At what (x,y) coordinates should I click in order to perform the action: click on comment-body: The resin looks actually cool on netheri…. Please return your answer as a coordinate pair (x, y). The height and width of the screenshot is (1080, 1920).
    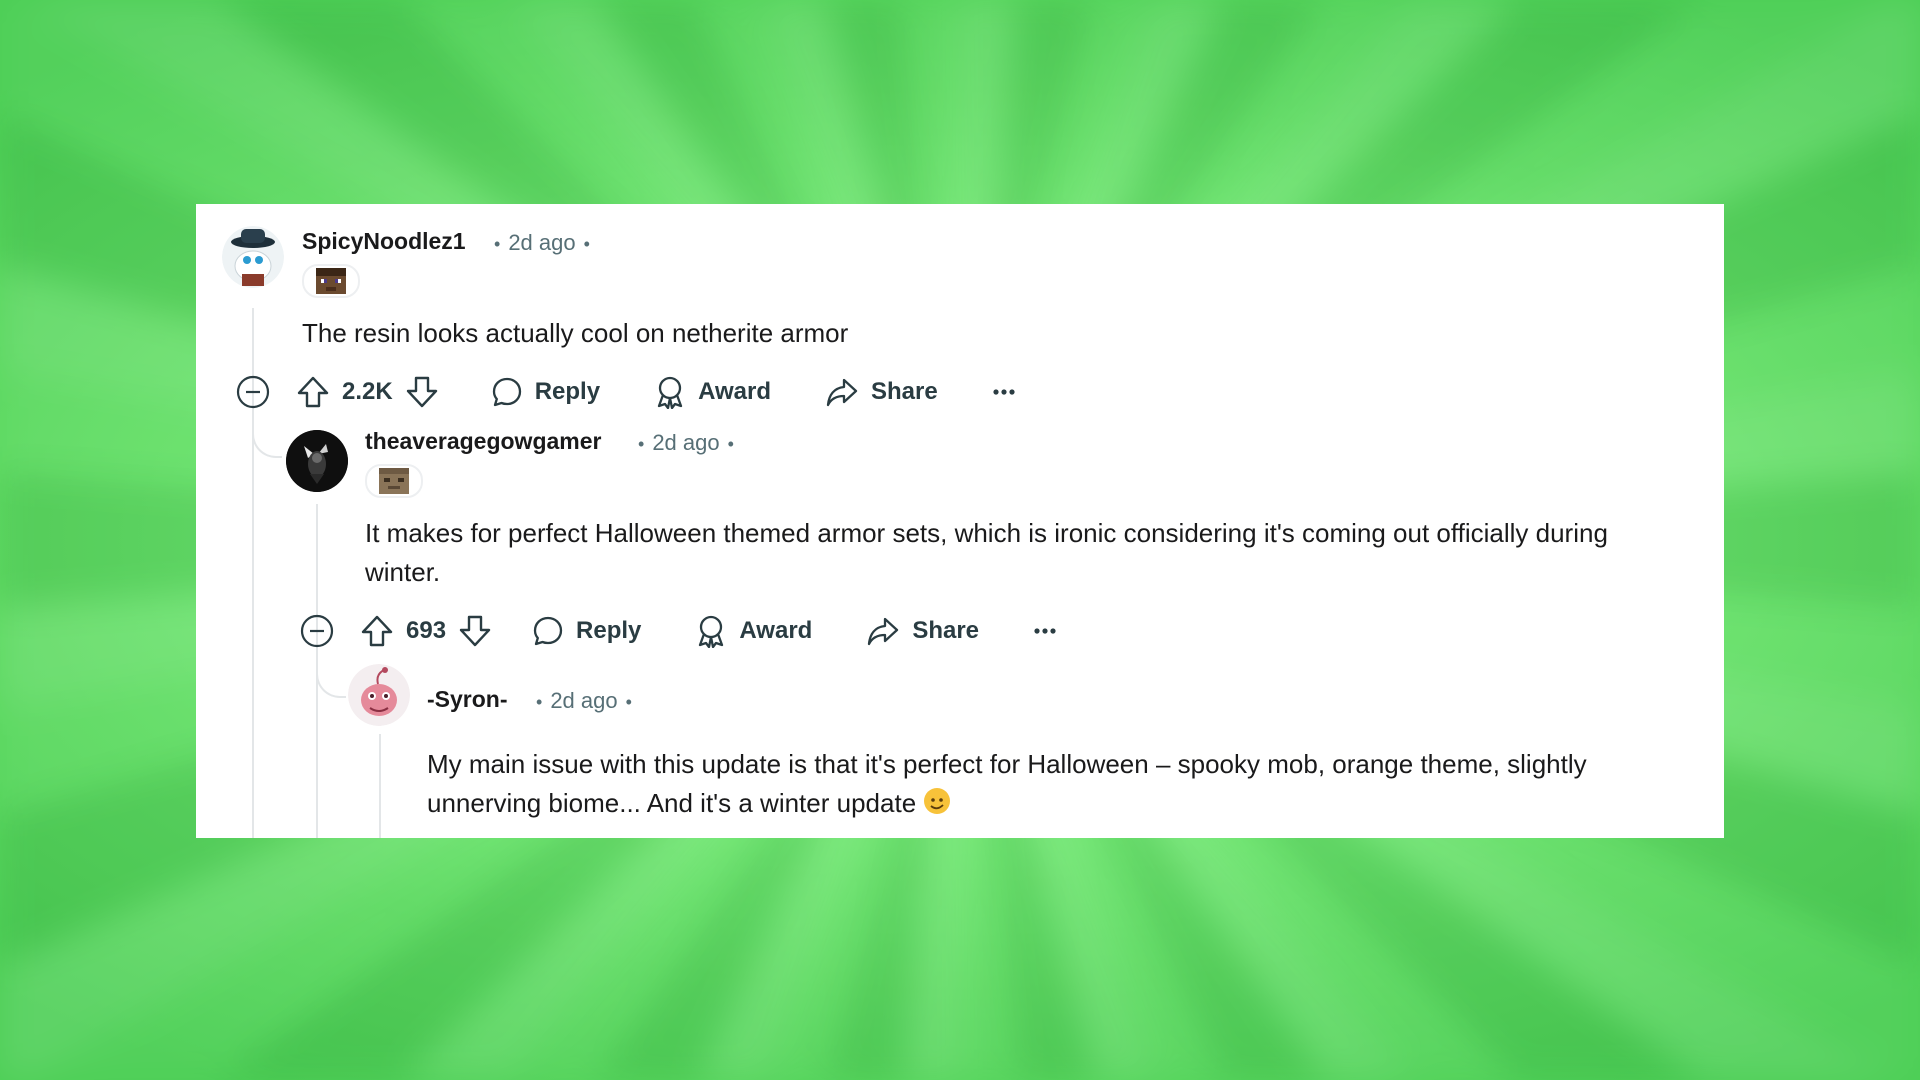
    Looking at the image, I should click on (575, 333).